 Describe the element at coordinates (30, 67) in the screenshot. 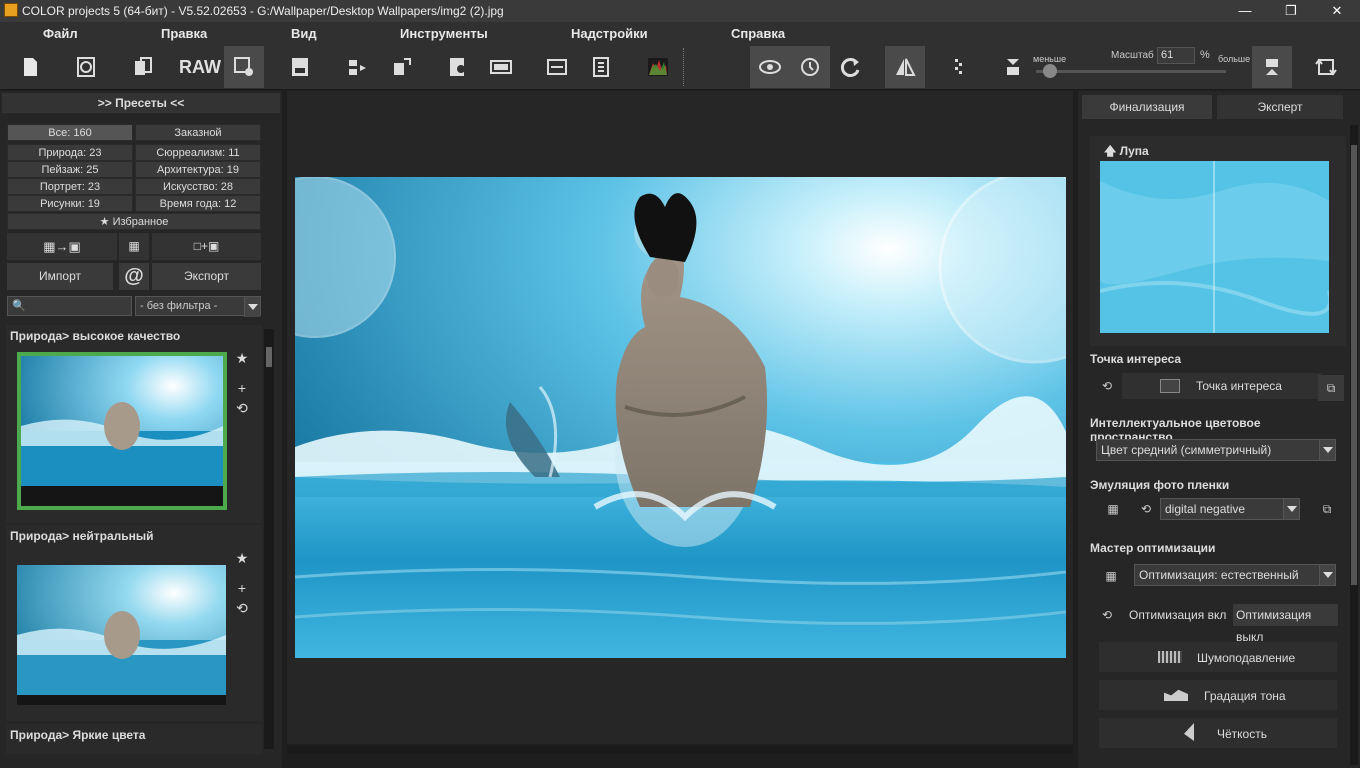

I see `new-file-icon` at that location.